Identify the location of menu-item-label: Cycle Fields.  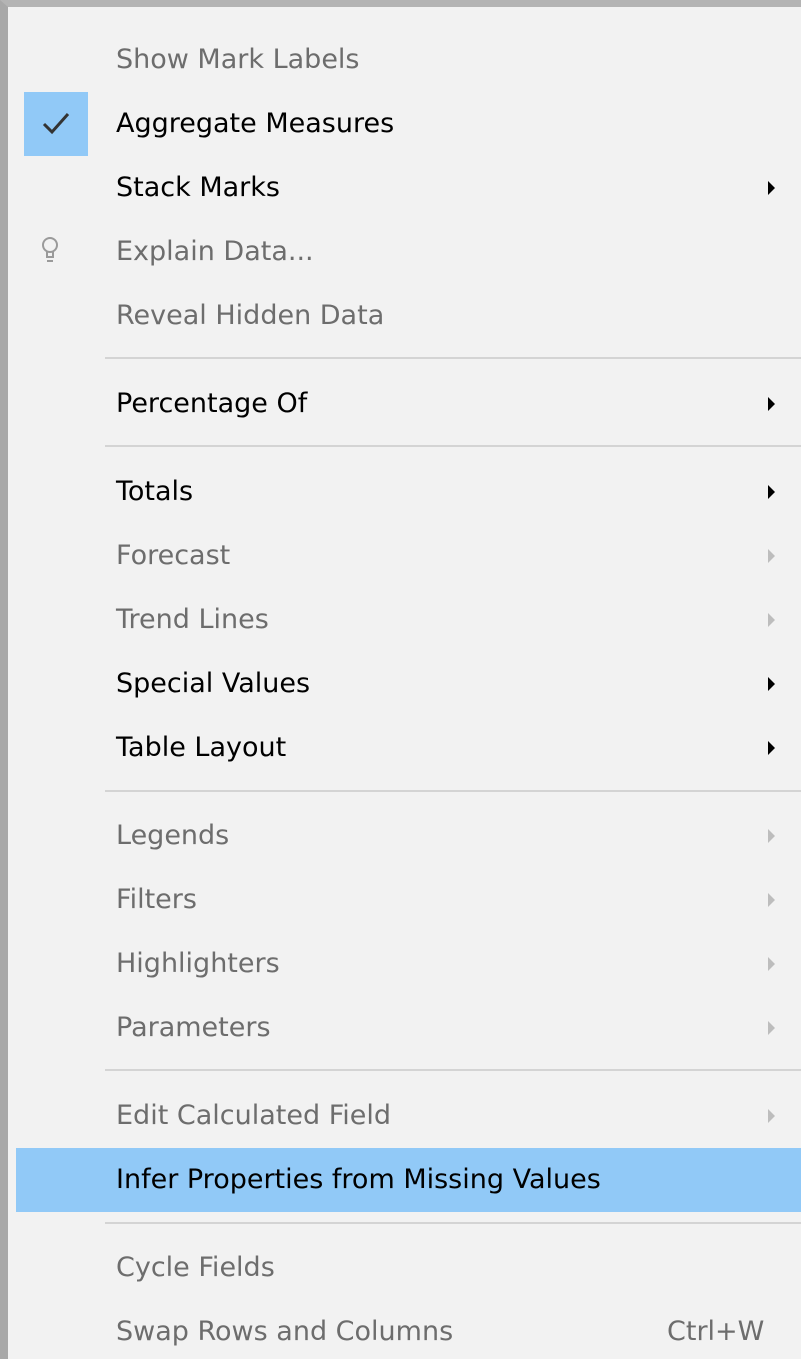
(195, 1267).